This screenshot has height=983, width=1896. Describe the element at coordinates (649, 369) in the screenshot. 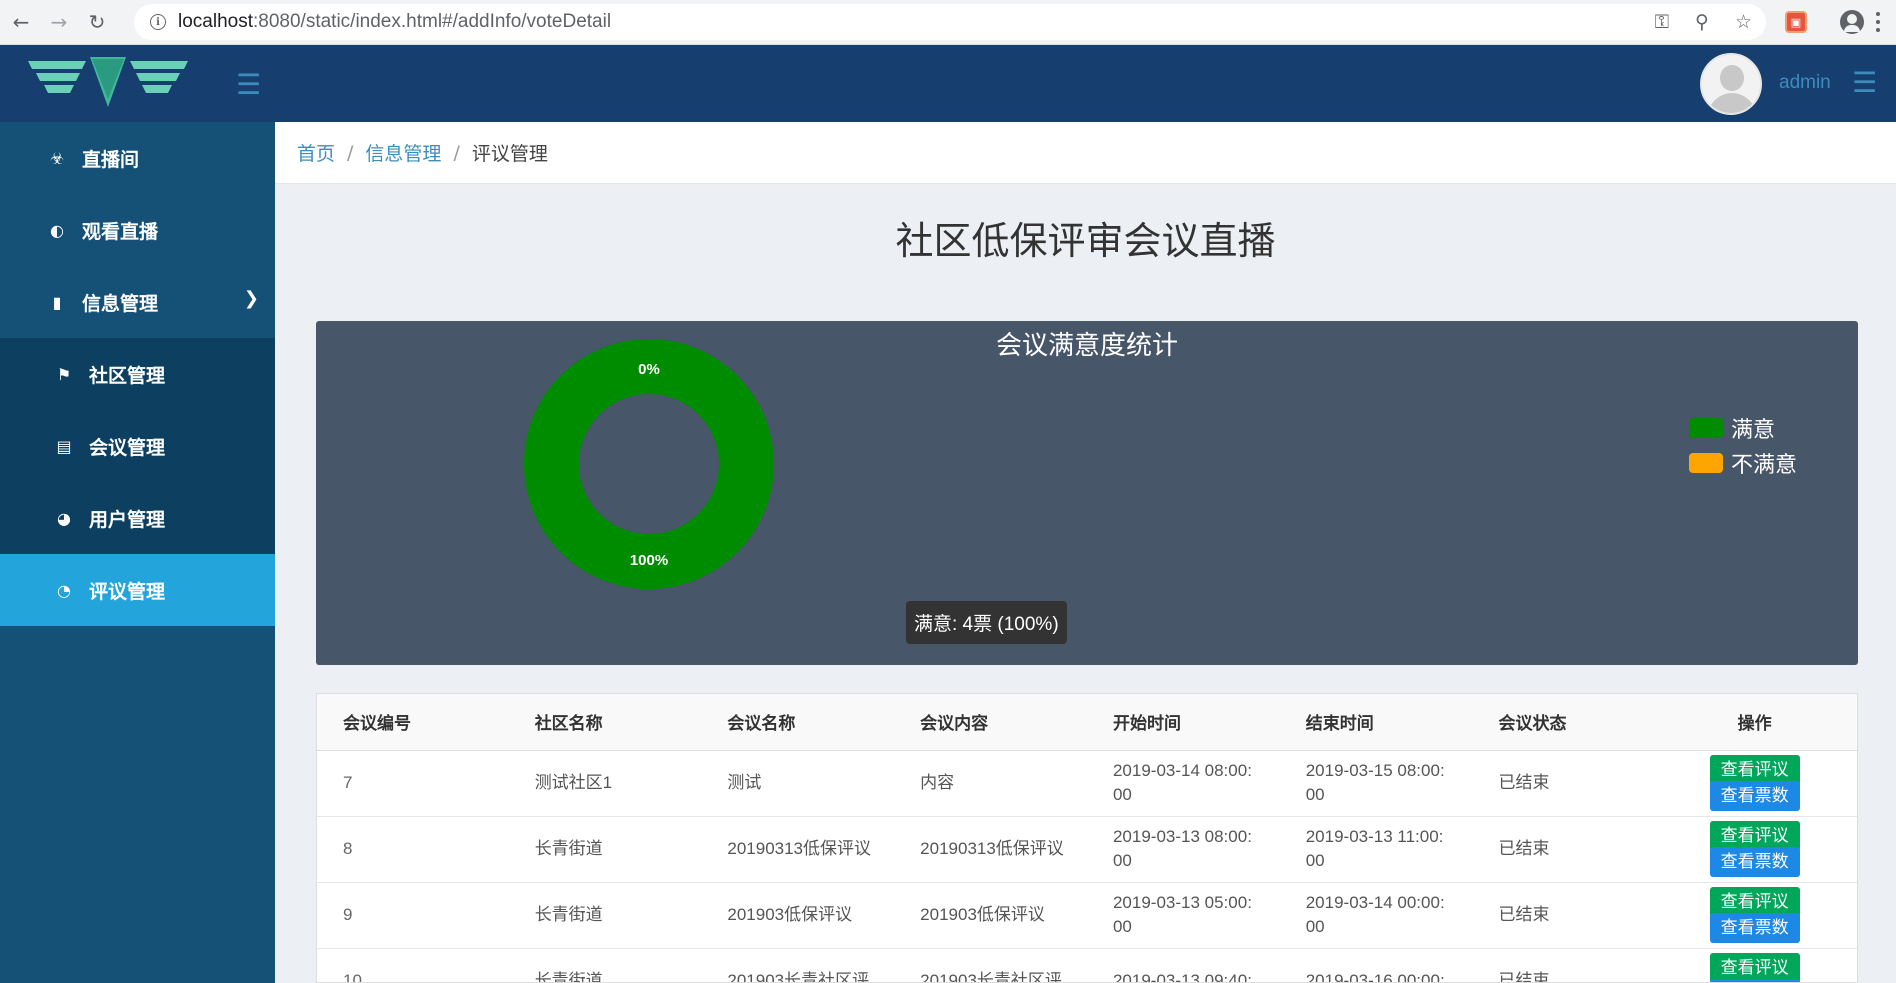

I see `pie-data-label: 0%` at that location.